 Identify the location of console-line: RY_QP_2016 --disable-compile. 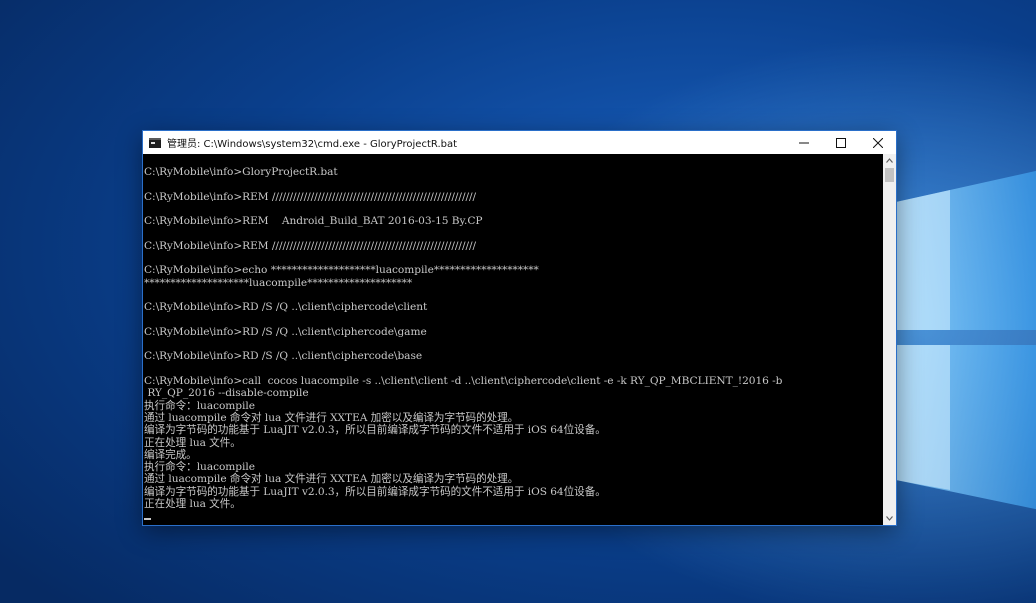
(226, 393).